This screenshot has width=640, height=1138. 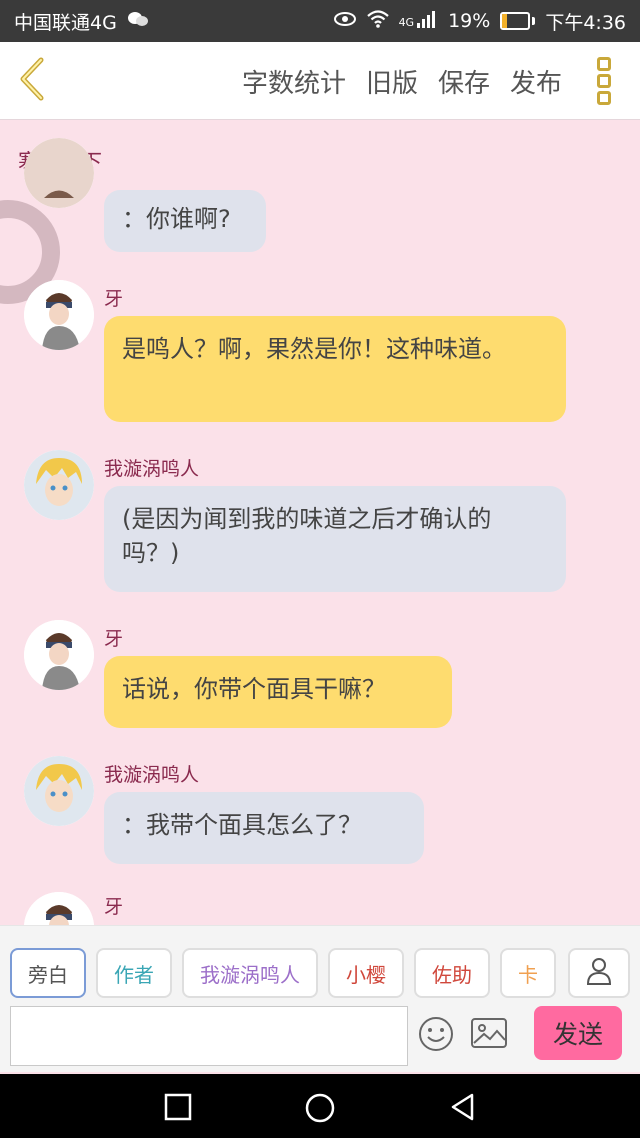 I want to click on chip-label: 作者, so click(x=134, y=974).